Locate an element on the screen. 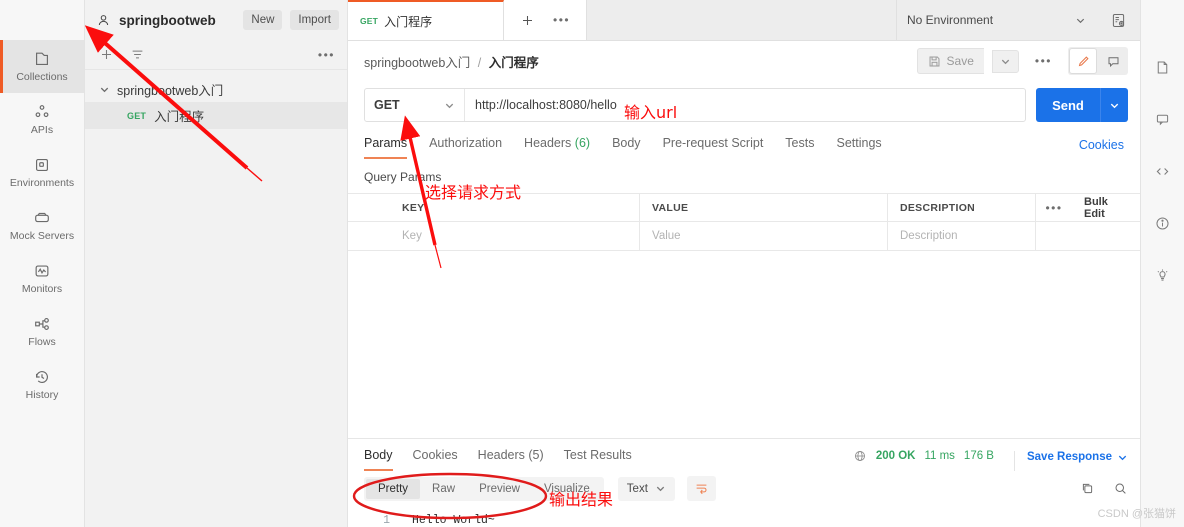  save-disk-icon is located at coordinates (934, 61).